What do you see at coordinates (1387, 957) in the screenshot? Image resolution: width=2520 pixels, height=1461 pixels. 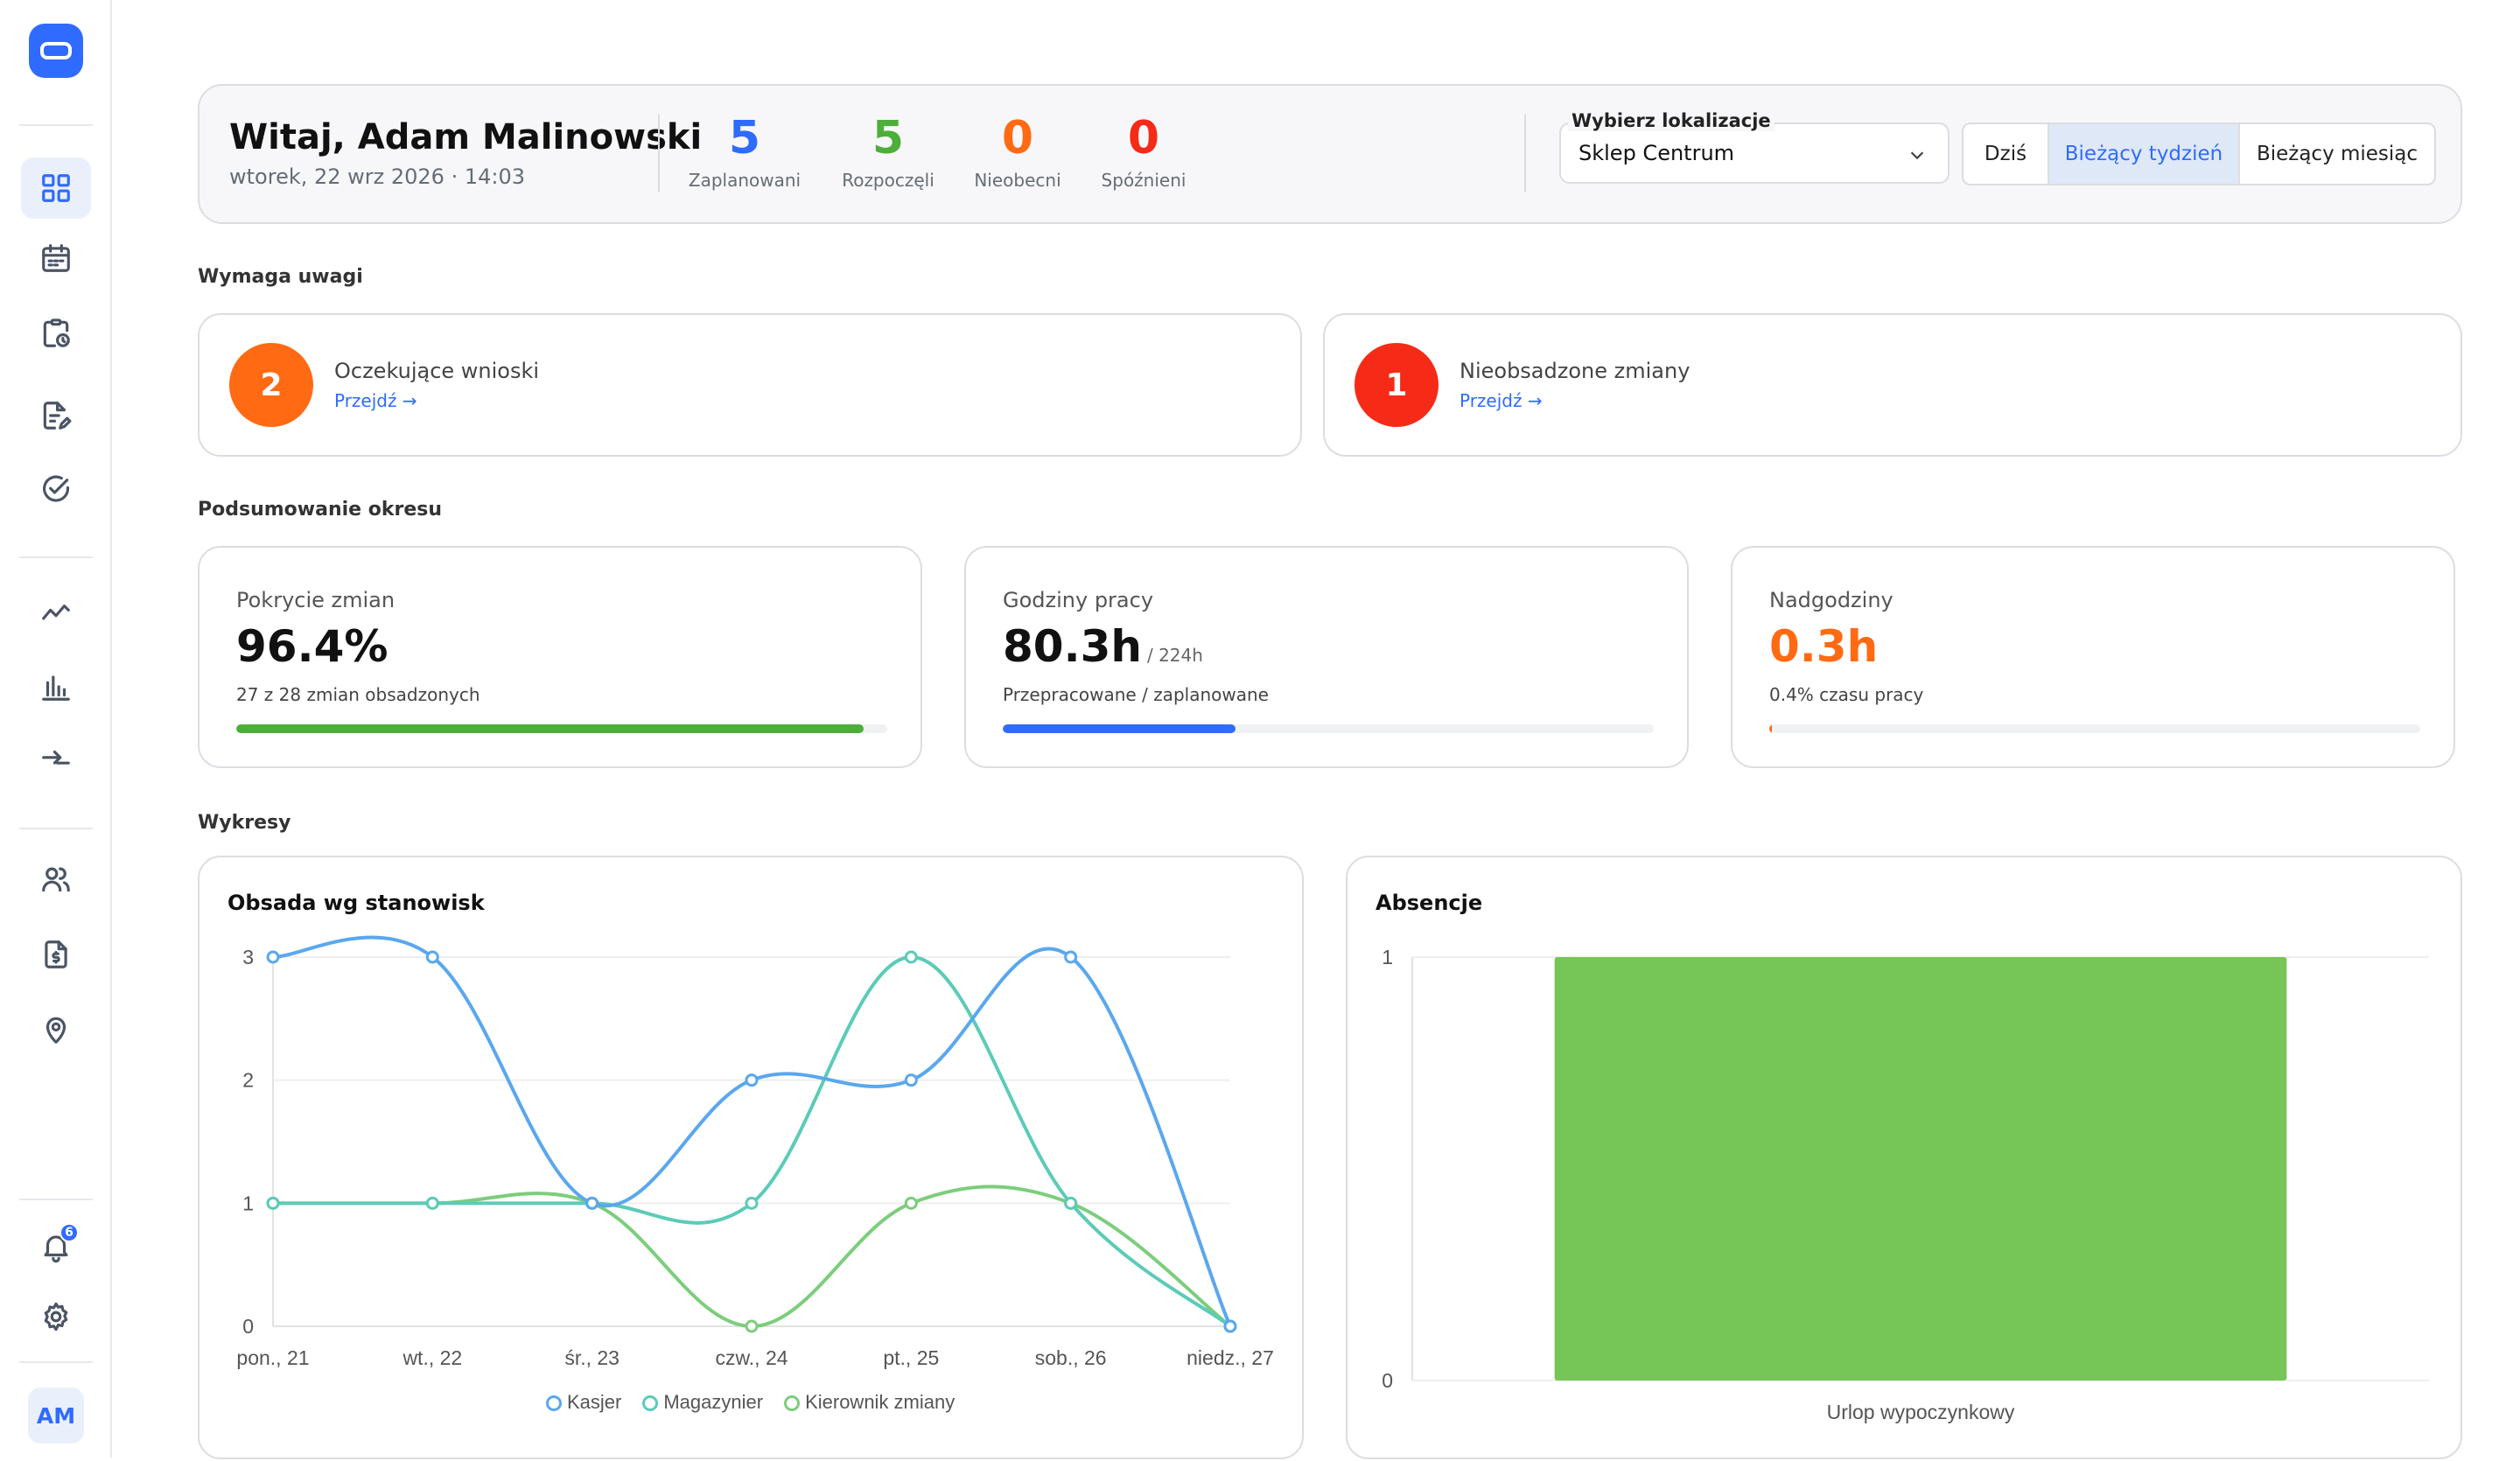 I see `y-tick-label: 1` at bounding box center [1387, 957].